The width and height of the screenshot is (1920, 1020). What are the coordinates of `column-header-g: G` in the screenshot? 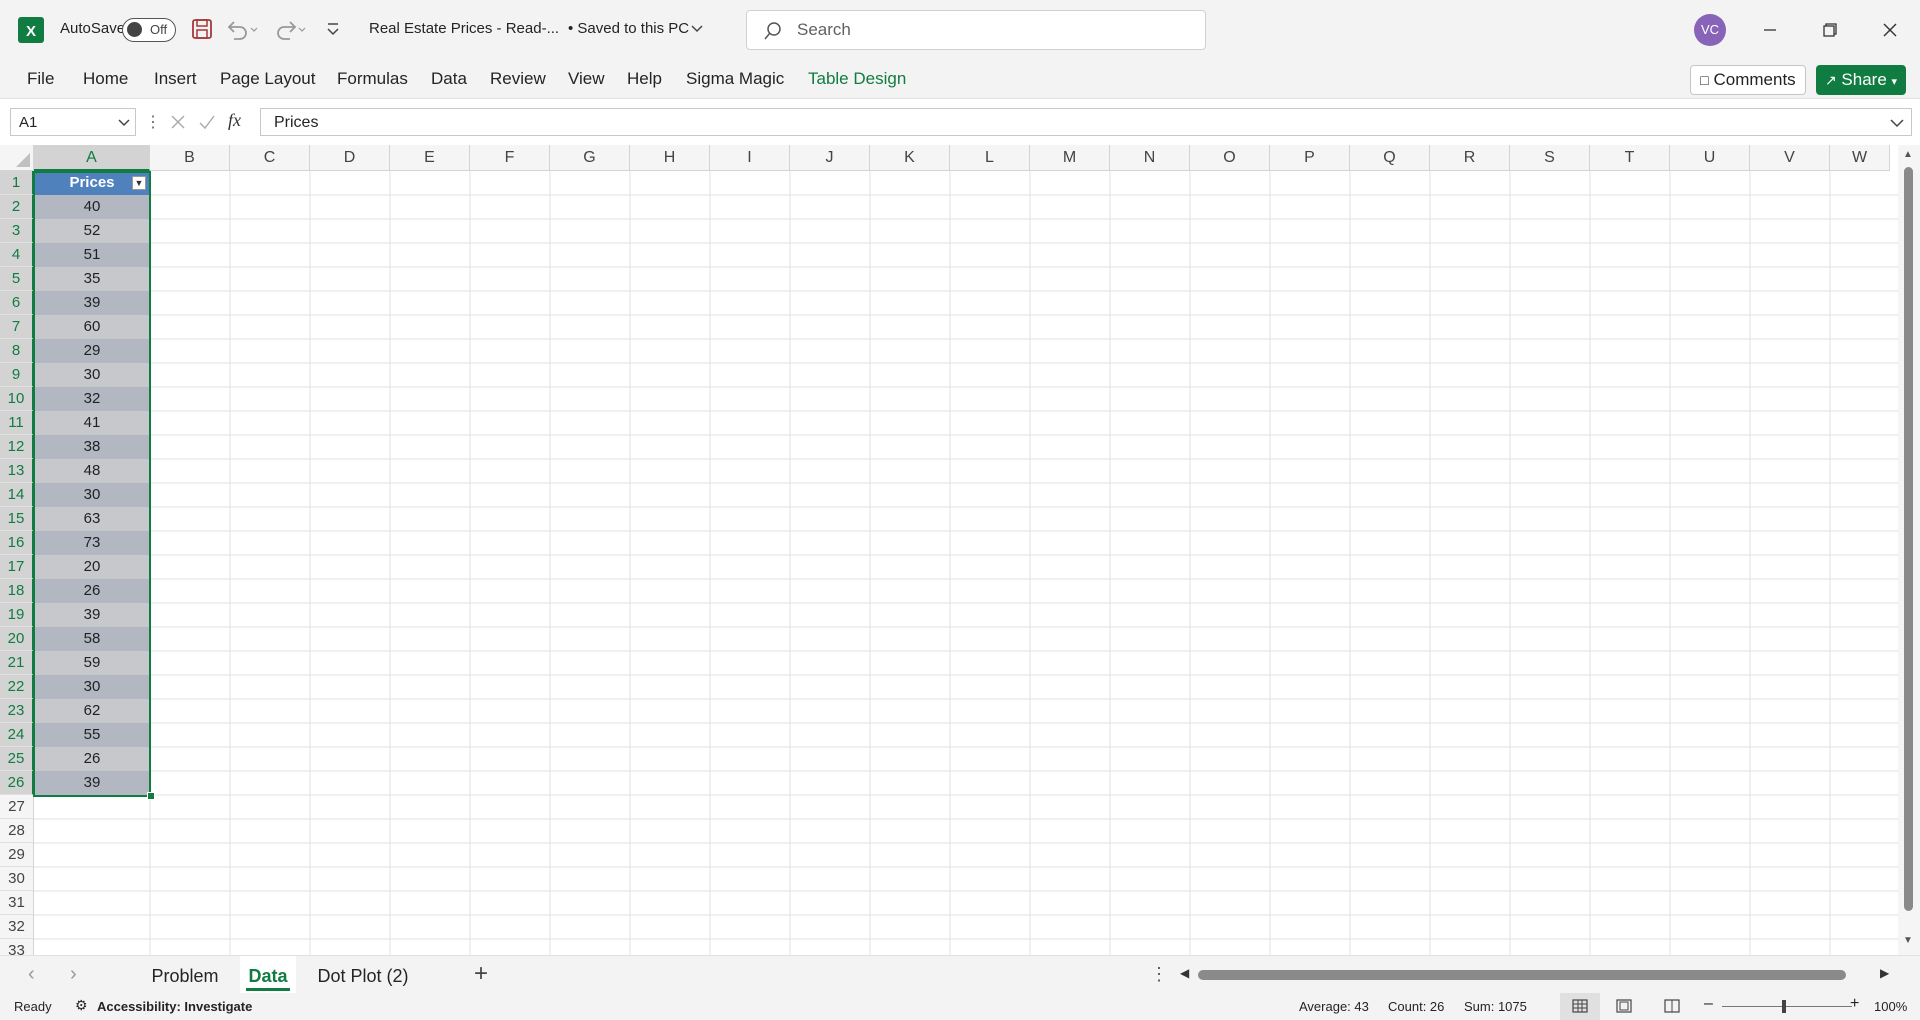 It's located at (590, 158).